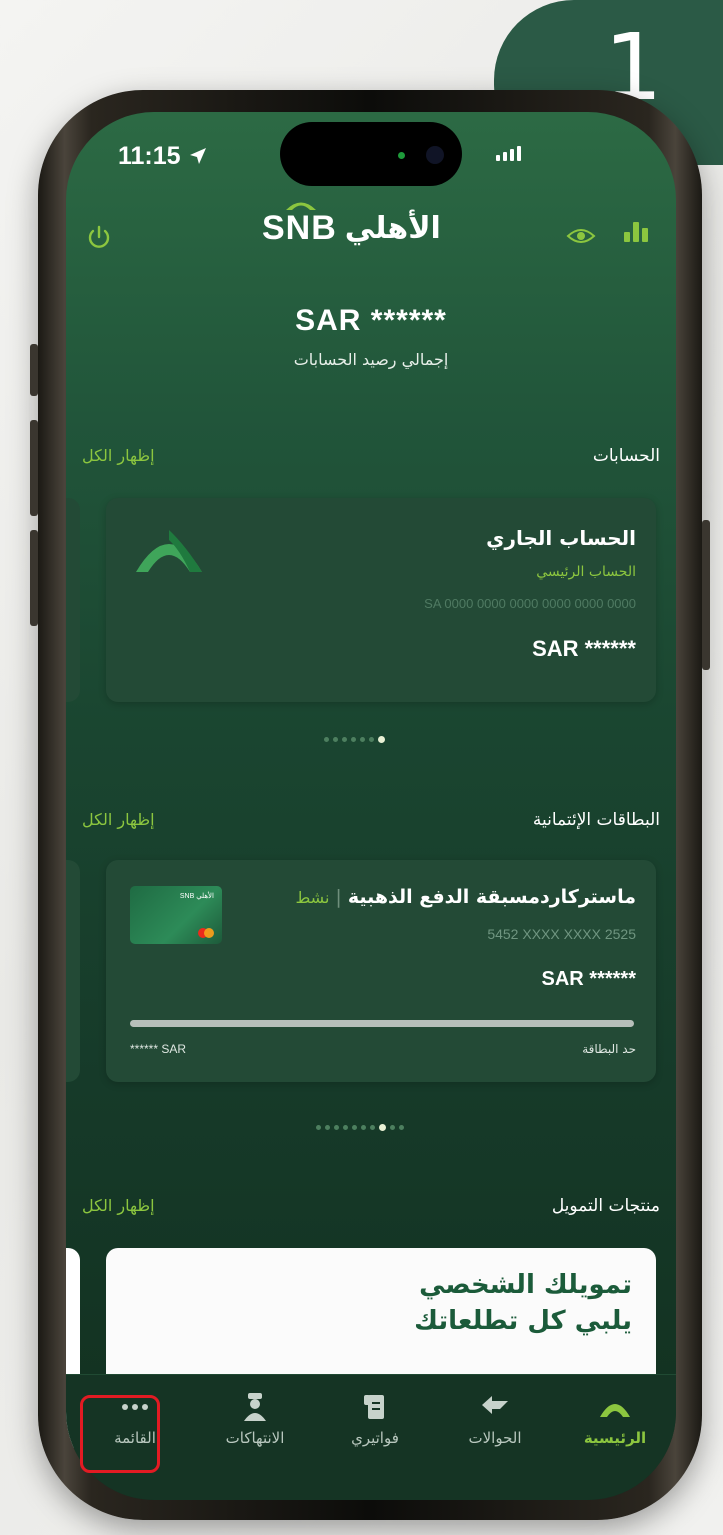 The image size is (723, 1535). Describe the element at coordinates (73, 971) in the screenshot. I see `previous-credit-card-peek` at that location.